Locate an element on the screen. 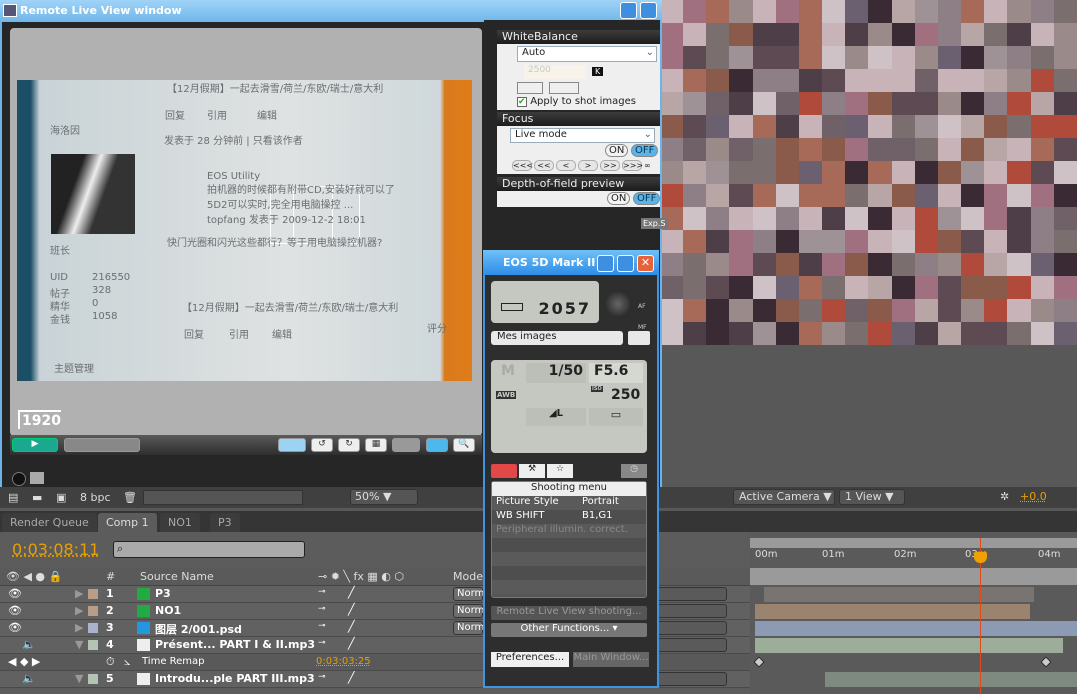 The image size is (1077, 694). tab-render-queue: Render Queue is located at coordinates (49, 522).